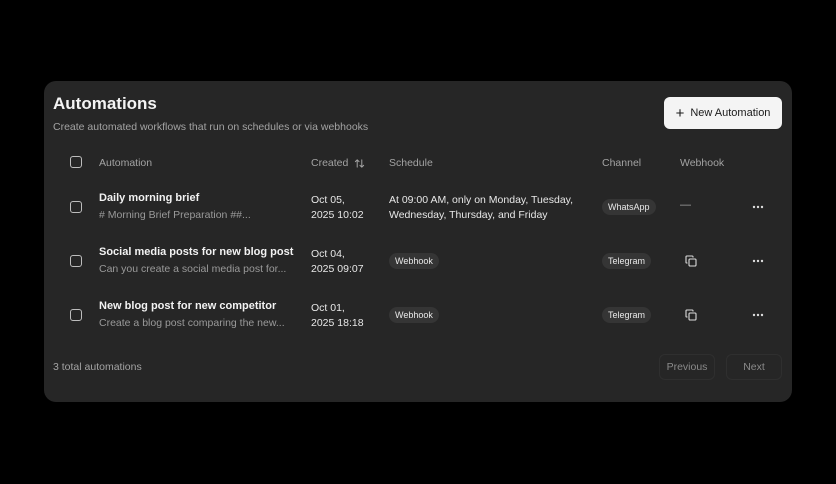 This screenshot has width=836, height=484. Describe the element at coordinates (105, 103) in the screenshot. I see `page-title: Automations` at that location.